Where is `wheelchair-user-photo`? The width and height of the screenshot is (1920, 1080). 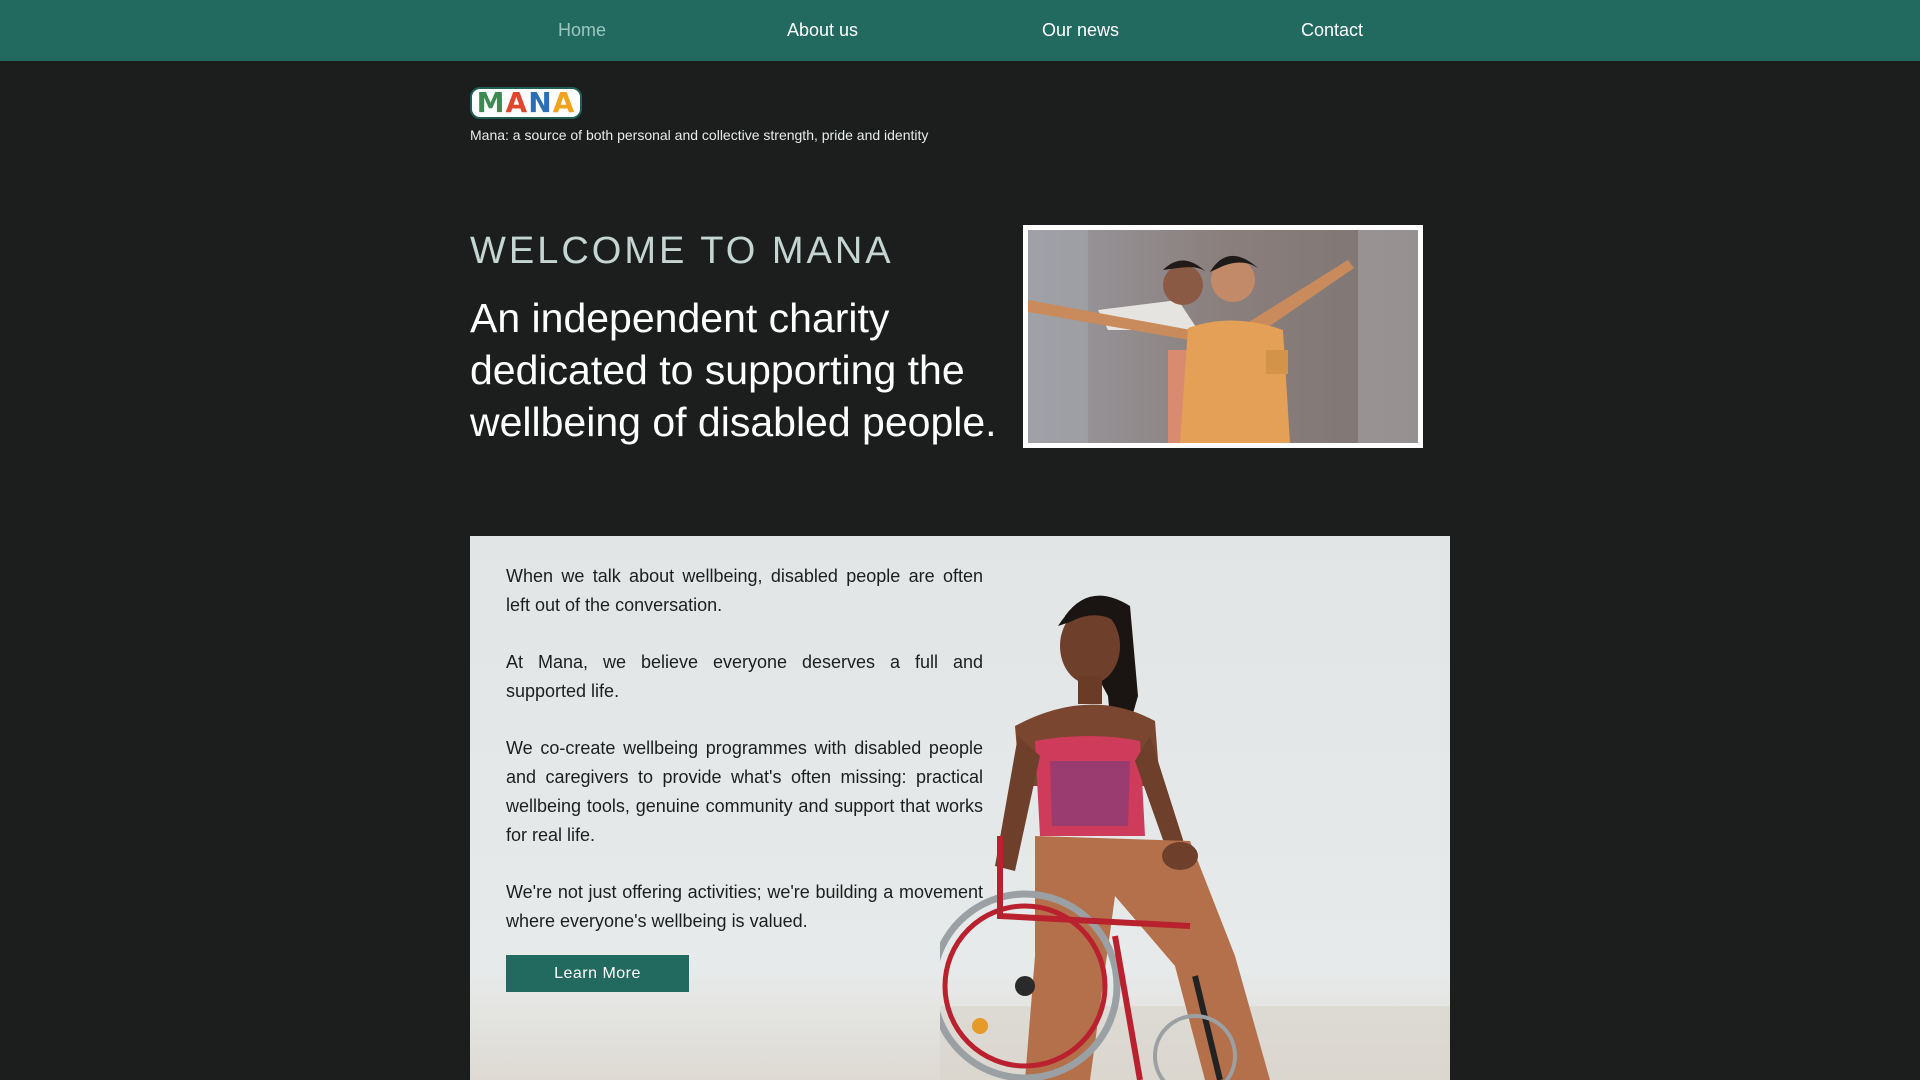
wheelchair-user-photo is located at coordinates (1195, 808).